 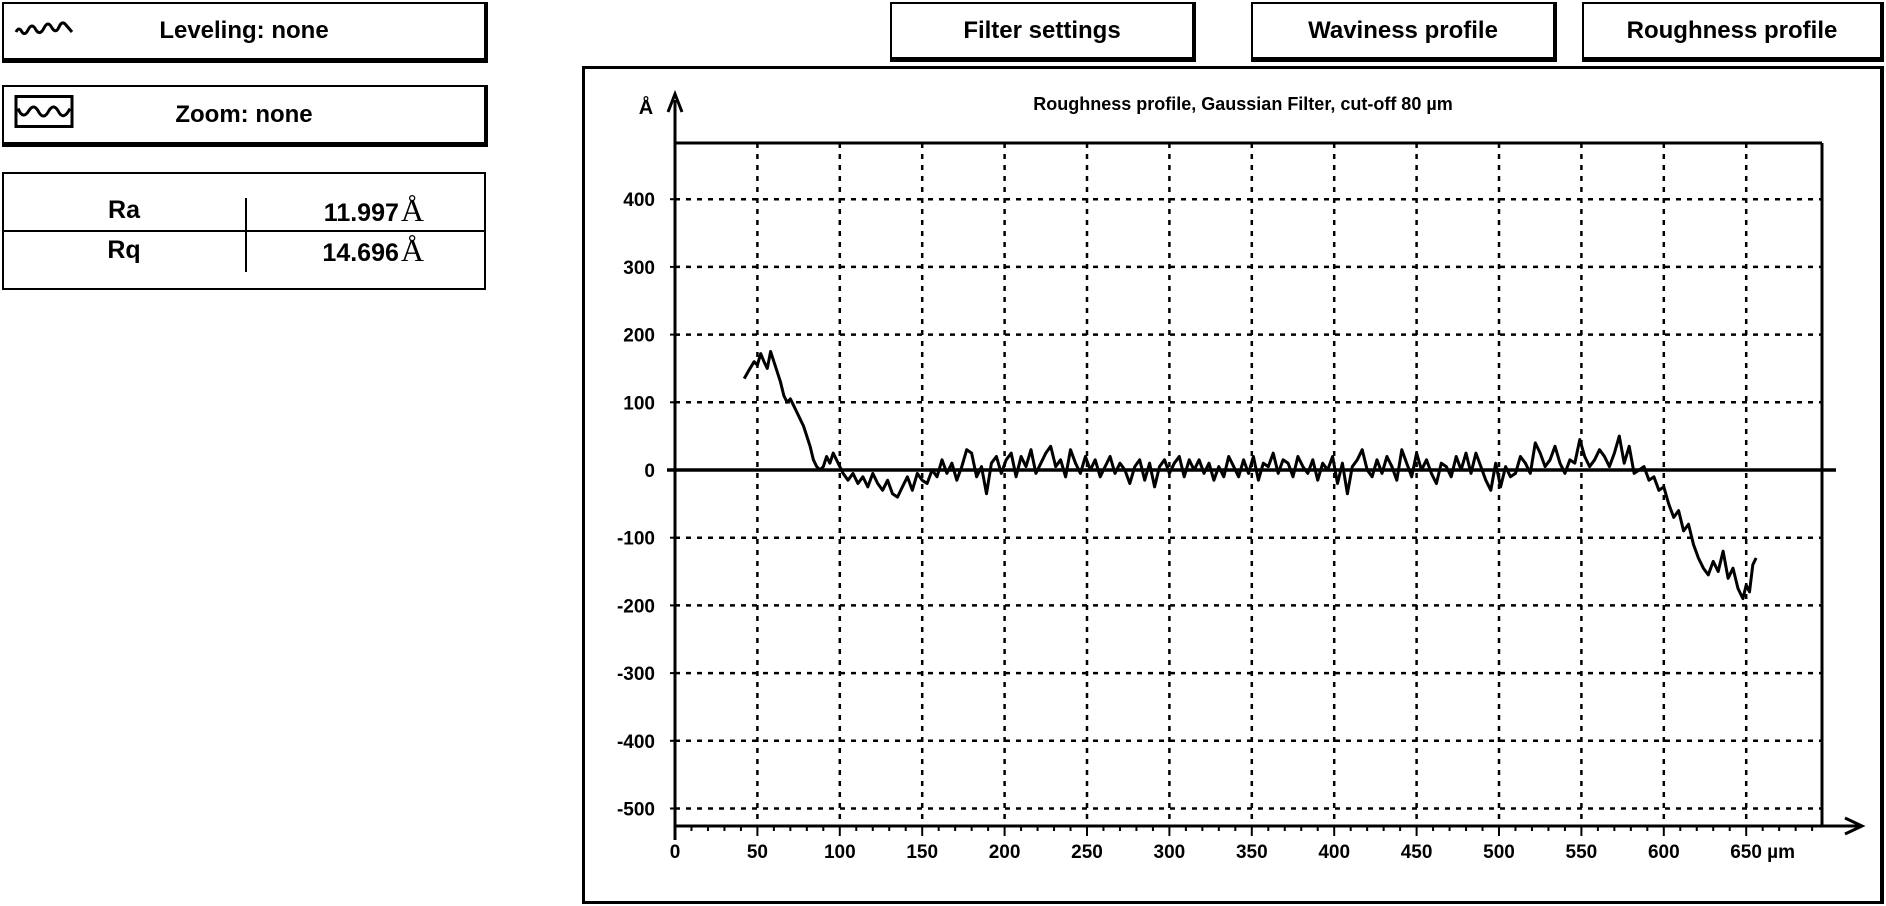 What do you see at coordinates (1170, 852) in the screenshot?
I see `x-tick-label: 300` at bounding box center [1170, 852].